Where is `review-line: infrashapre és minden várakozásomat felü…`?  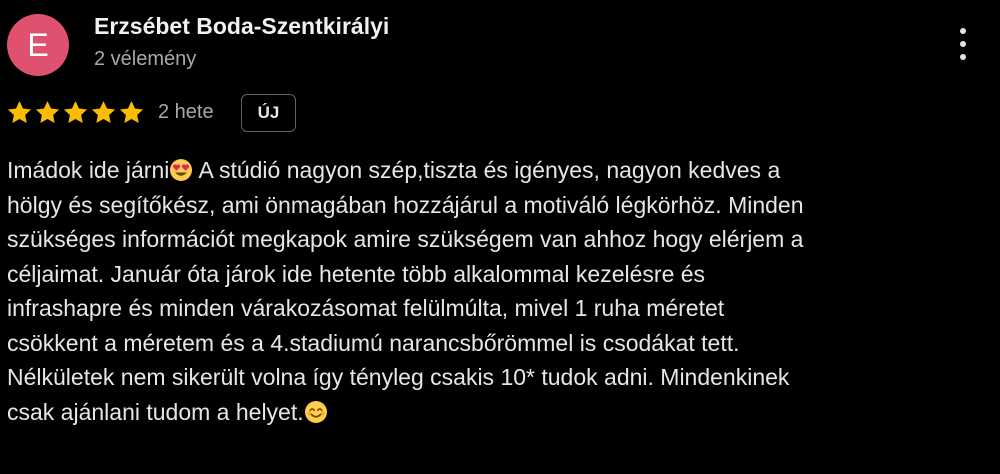
review-line: infrashapre és minden várakozásomat felü… is located at coordinates (499, 308).